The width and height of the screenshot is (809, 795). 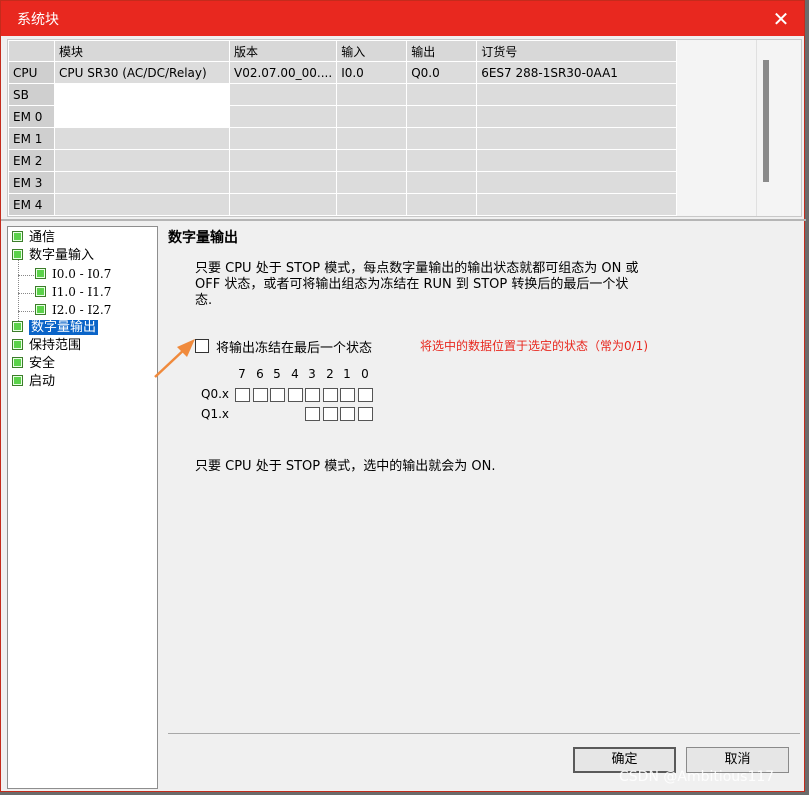 I want to click on tree-item-i0: I0.0 - I0.7, so click(x=73, y=274).